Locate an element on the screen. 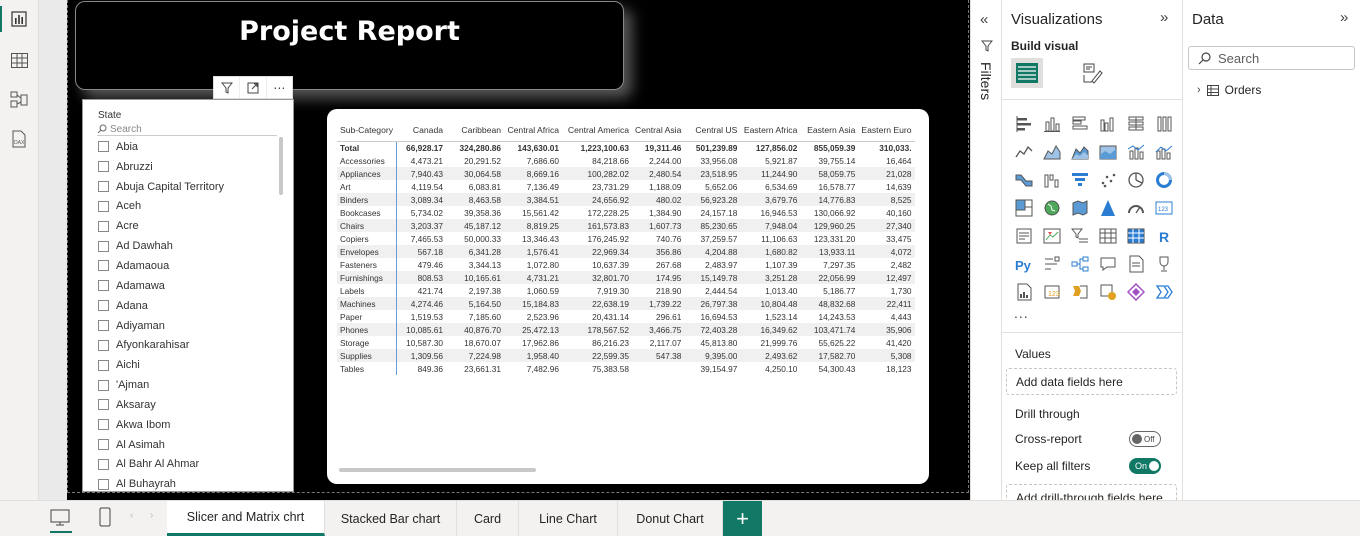  slicer-item: Al Bahr Al Ahmar is located at coordinates (188, 465).